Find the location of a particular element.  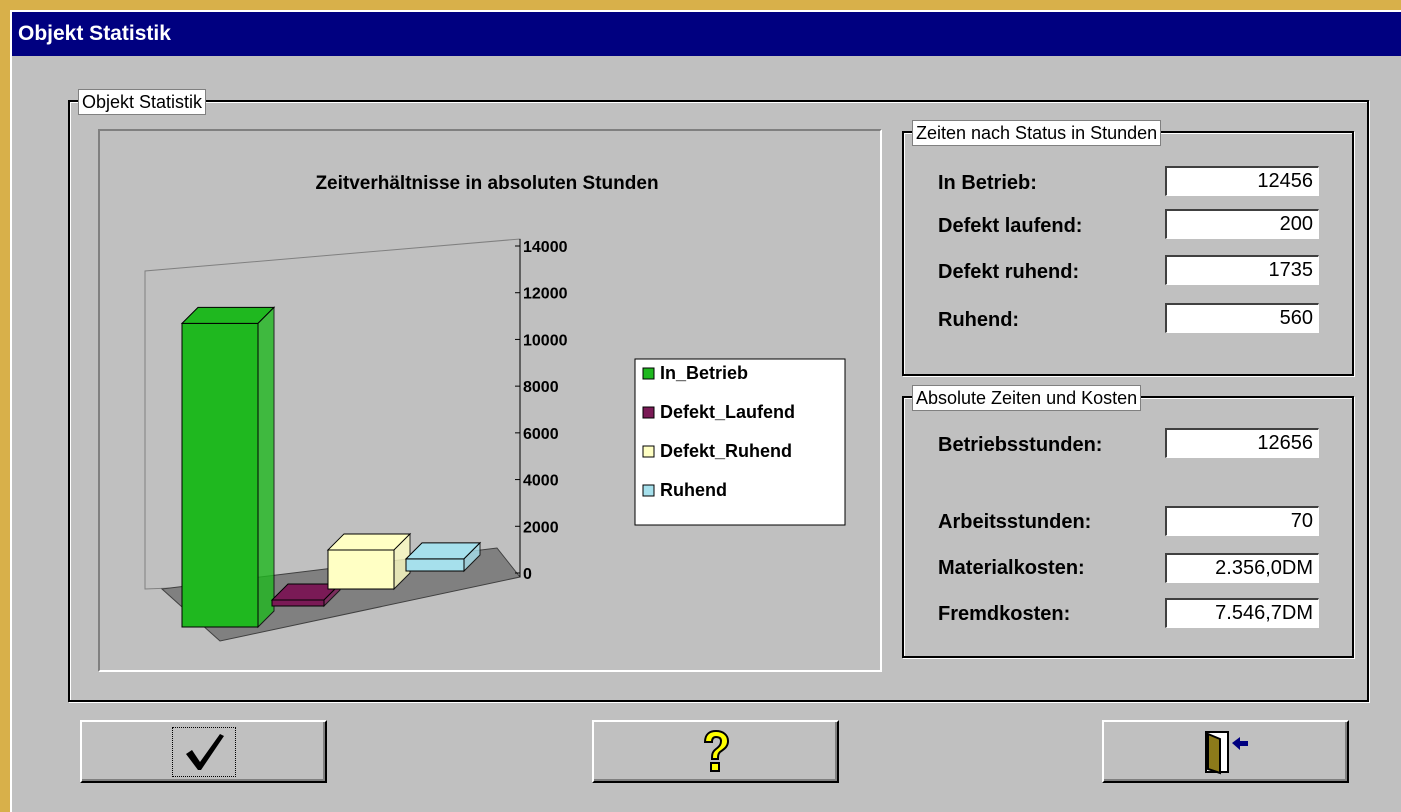

chart-title: Zeitverhältnisse in absoluten Stunden is located at coordinates (486, 183).